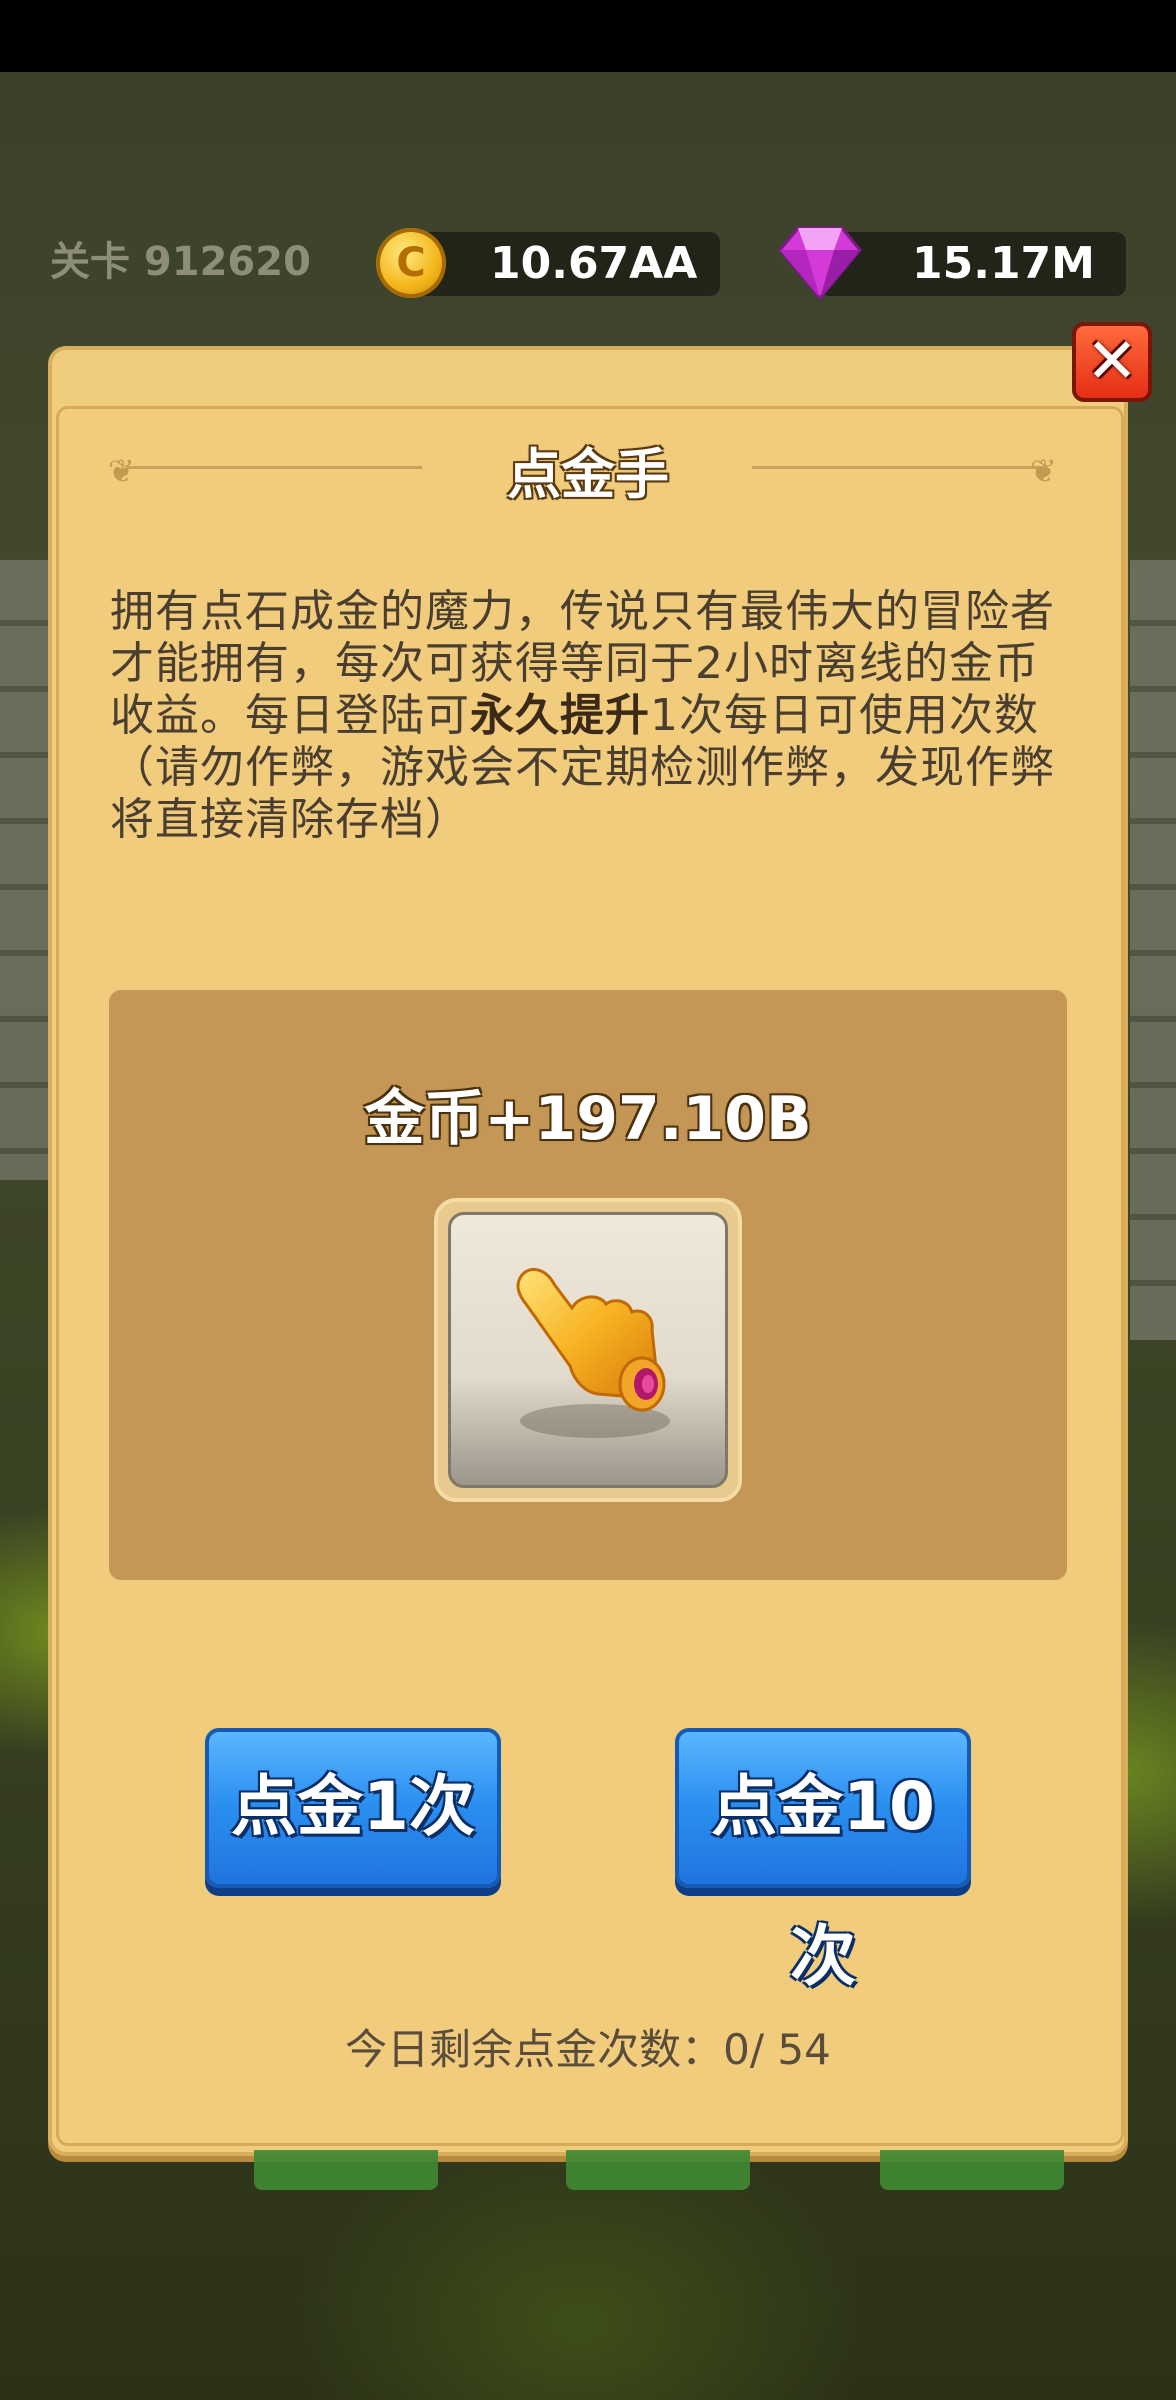 This screenshot has height=2400, width=1176. Describe the element at coordinates (820, 263) in the screenshot. I see `gem-icon` at that location.